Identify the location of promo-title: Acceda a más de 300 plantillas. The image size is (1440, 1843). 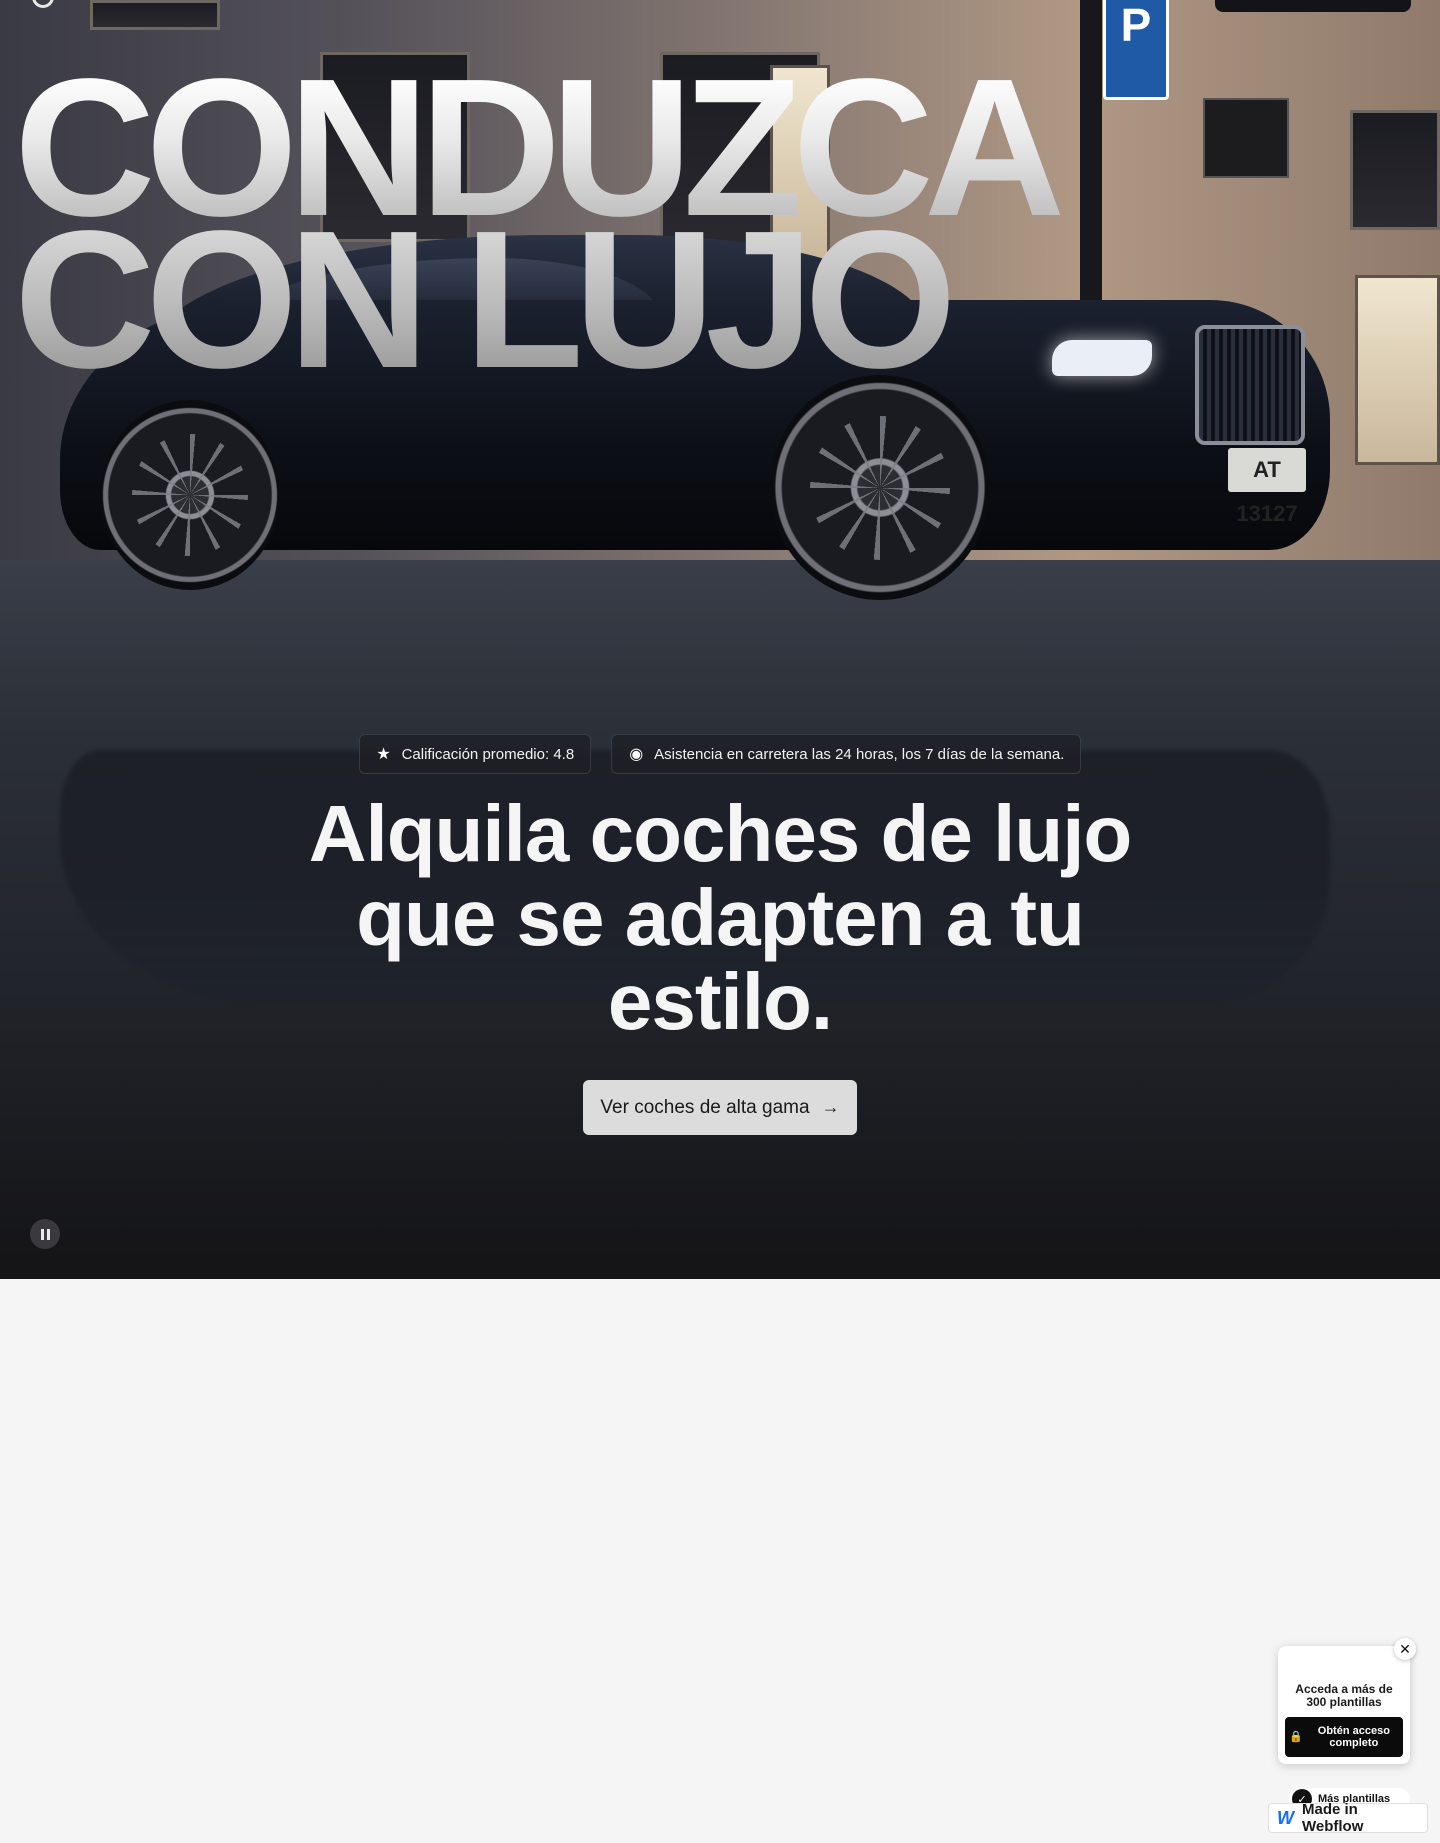
(1344, 1695).